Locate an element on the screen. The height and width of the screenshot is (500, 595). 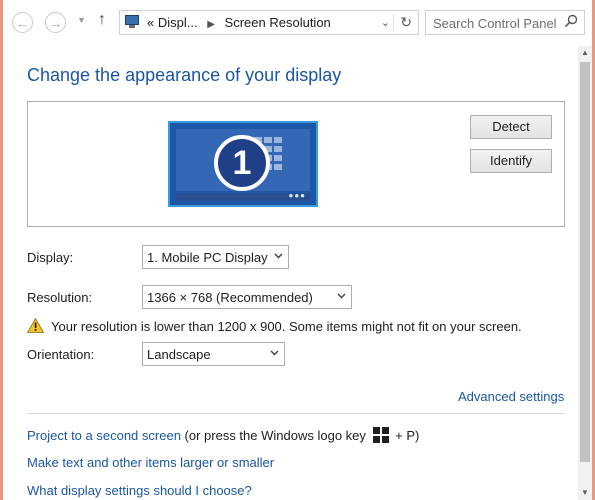
display-select-value: 1. Mobile PC Display is located at coordinates (207, 257).